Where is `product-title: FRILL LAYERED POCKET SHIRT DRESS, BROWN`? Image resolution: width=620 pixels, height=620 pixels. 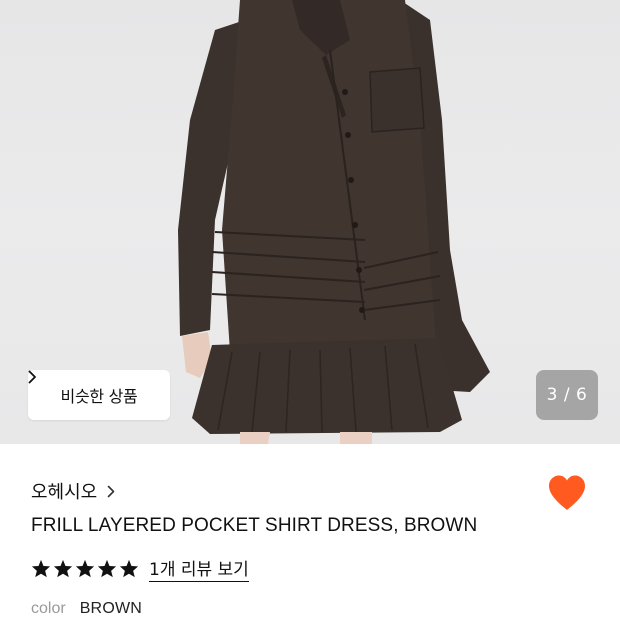
product-title: FRILL LAYERED POCKET SHIRT DRESS, BROWN is located at coordinates (254, 525).